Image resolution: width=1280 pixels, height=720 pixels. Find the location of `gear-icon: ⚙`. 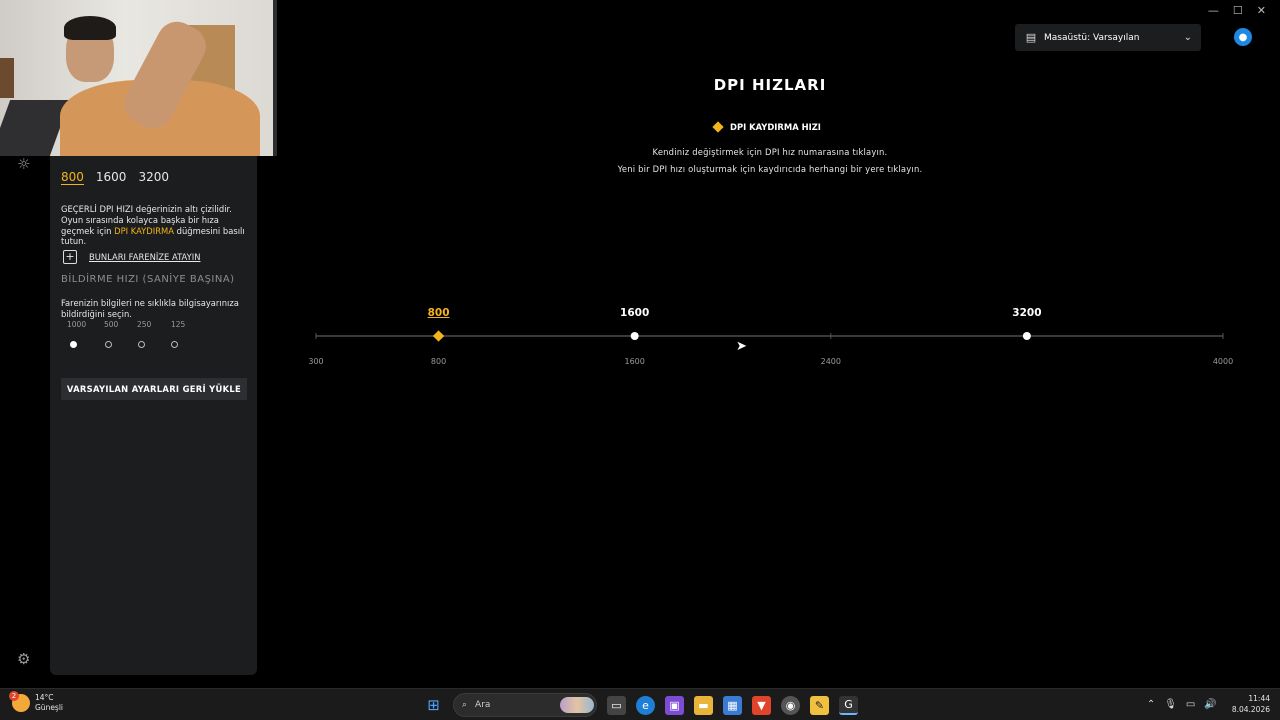

gear-icon: ⚙ is located at coordinates (23, 659).